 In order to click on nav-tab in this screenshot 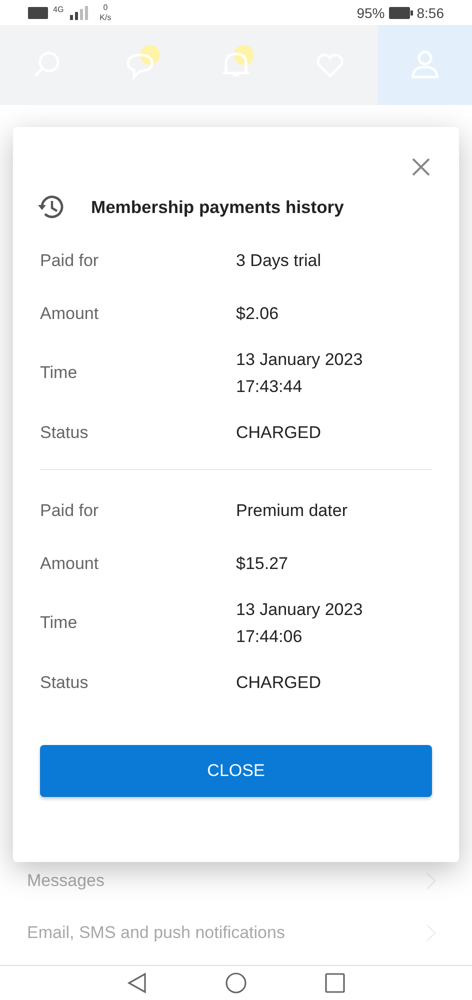, I will do `click(425, 65)`.